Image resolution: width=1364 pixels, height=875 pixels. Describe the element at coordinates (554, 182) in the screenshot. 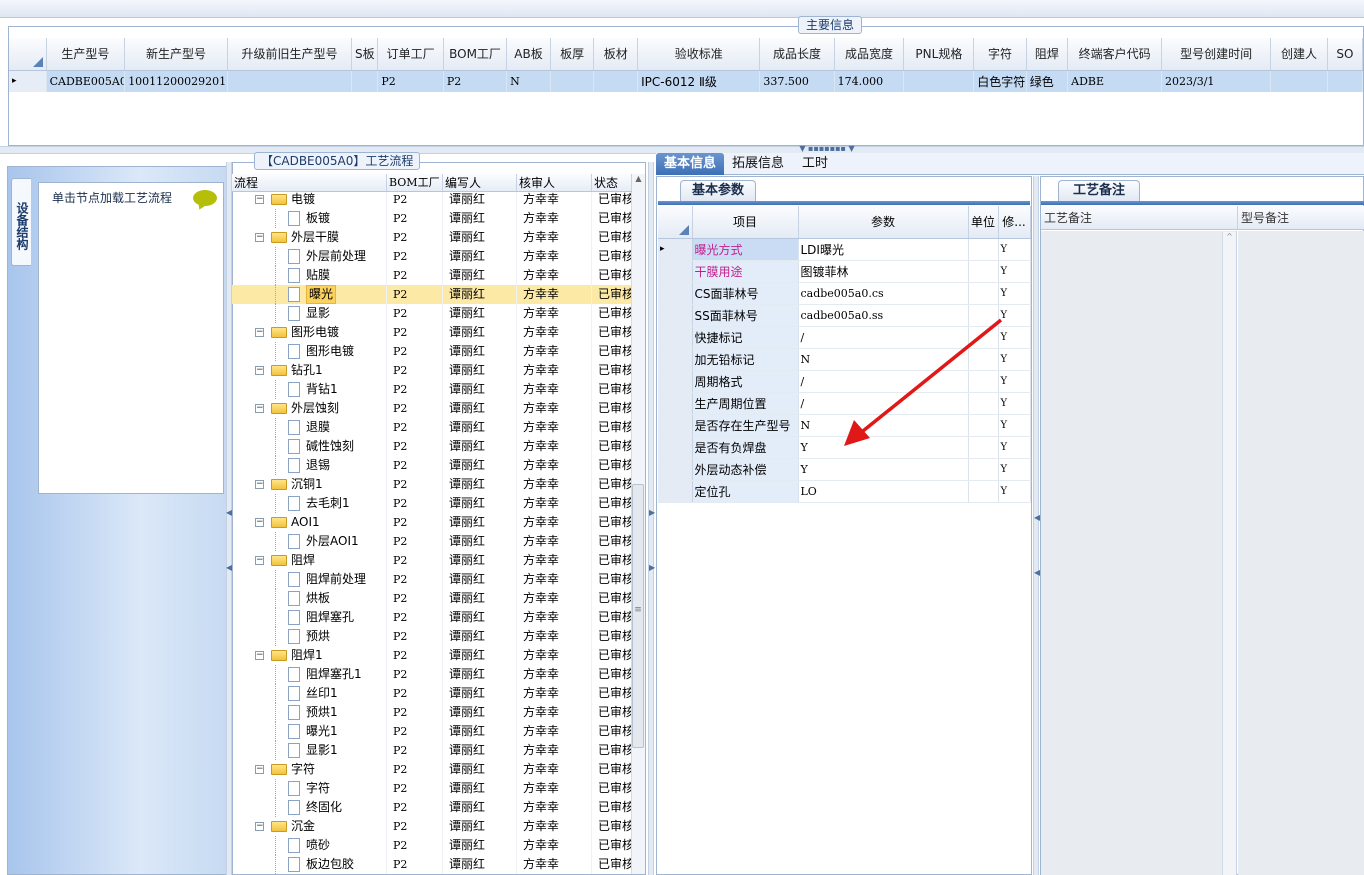

I see `column-header: 核审人` at that location.